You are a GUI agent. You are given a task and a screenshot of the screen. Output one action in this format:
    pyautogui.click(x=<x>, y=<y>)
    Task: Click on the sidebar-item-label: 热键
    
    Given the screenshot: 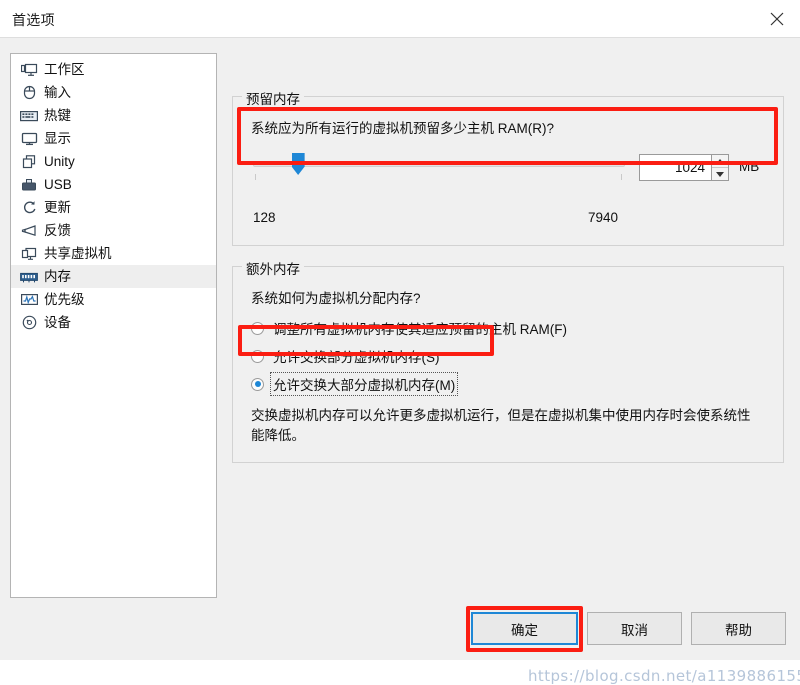 What is the action you would take?
    pyautogui.click(x=57, y=115)
    